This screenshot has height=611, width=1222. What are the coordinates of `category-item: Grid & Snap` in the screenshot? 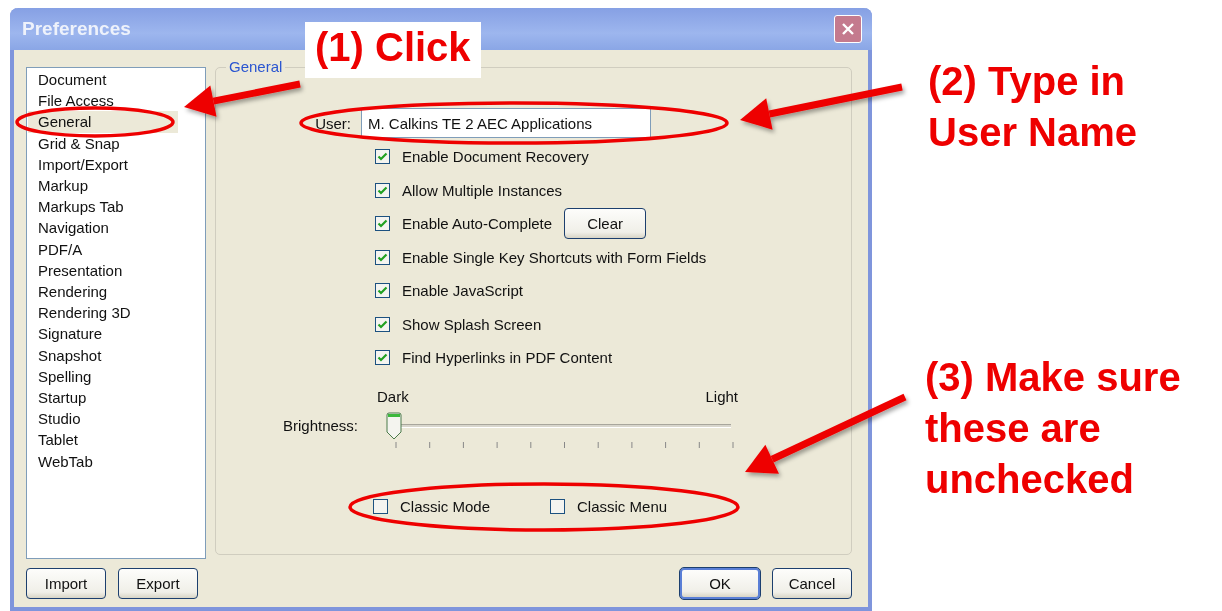 It's located at (103, 143).